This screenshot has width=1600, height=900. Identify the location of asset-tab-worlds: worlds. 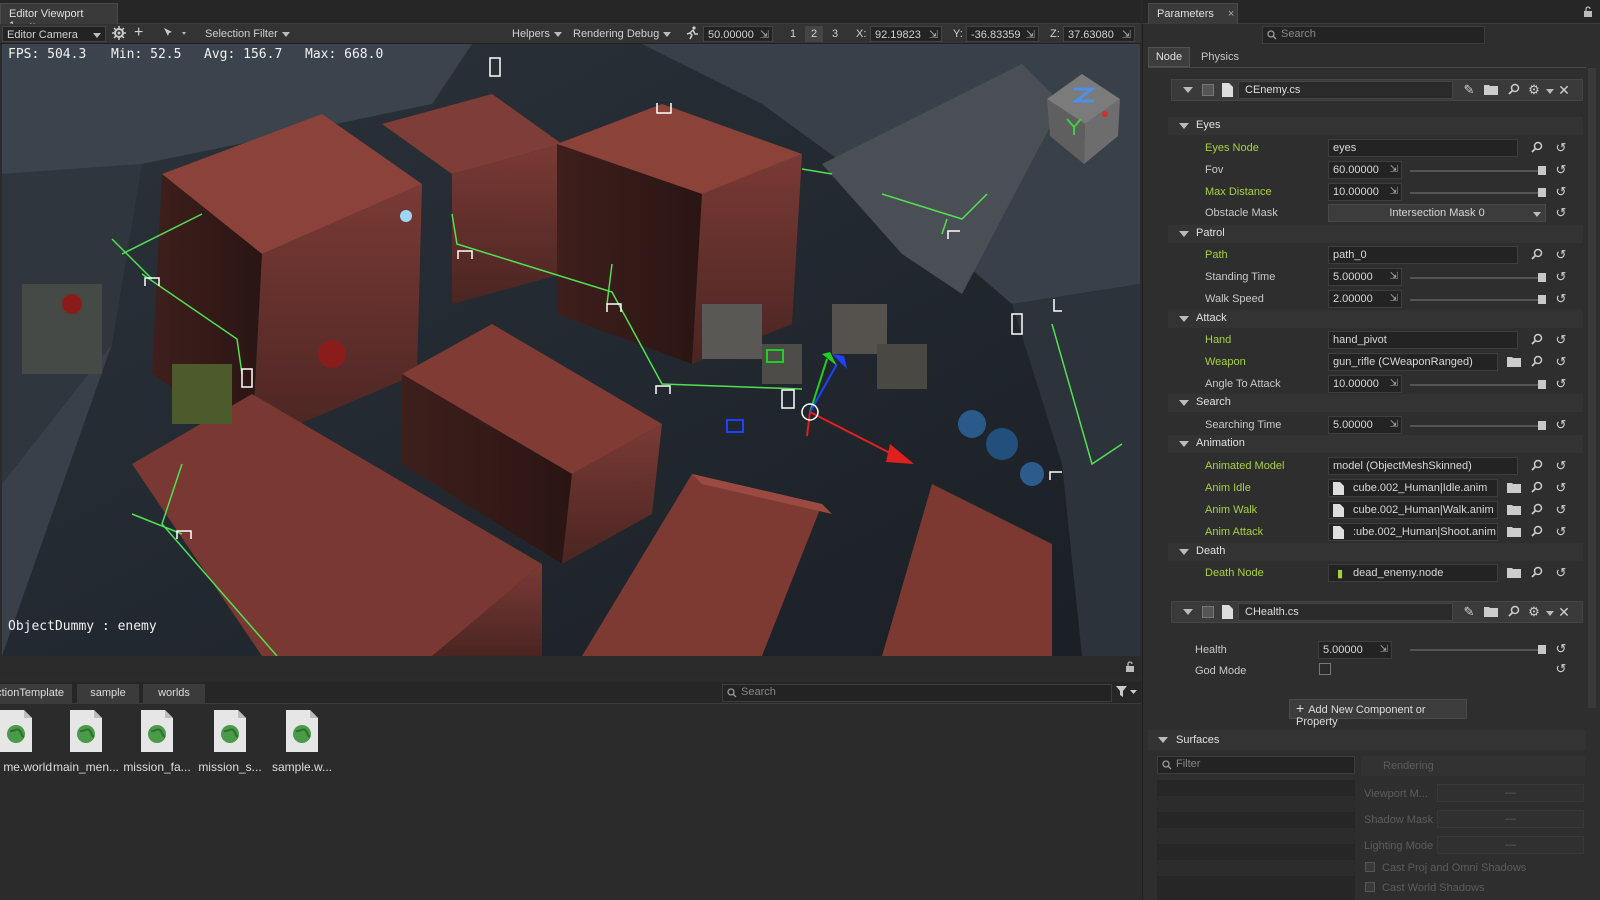
(174, 693).